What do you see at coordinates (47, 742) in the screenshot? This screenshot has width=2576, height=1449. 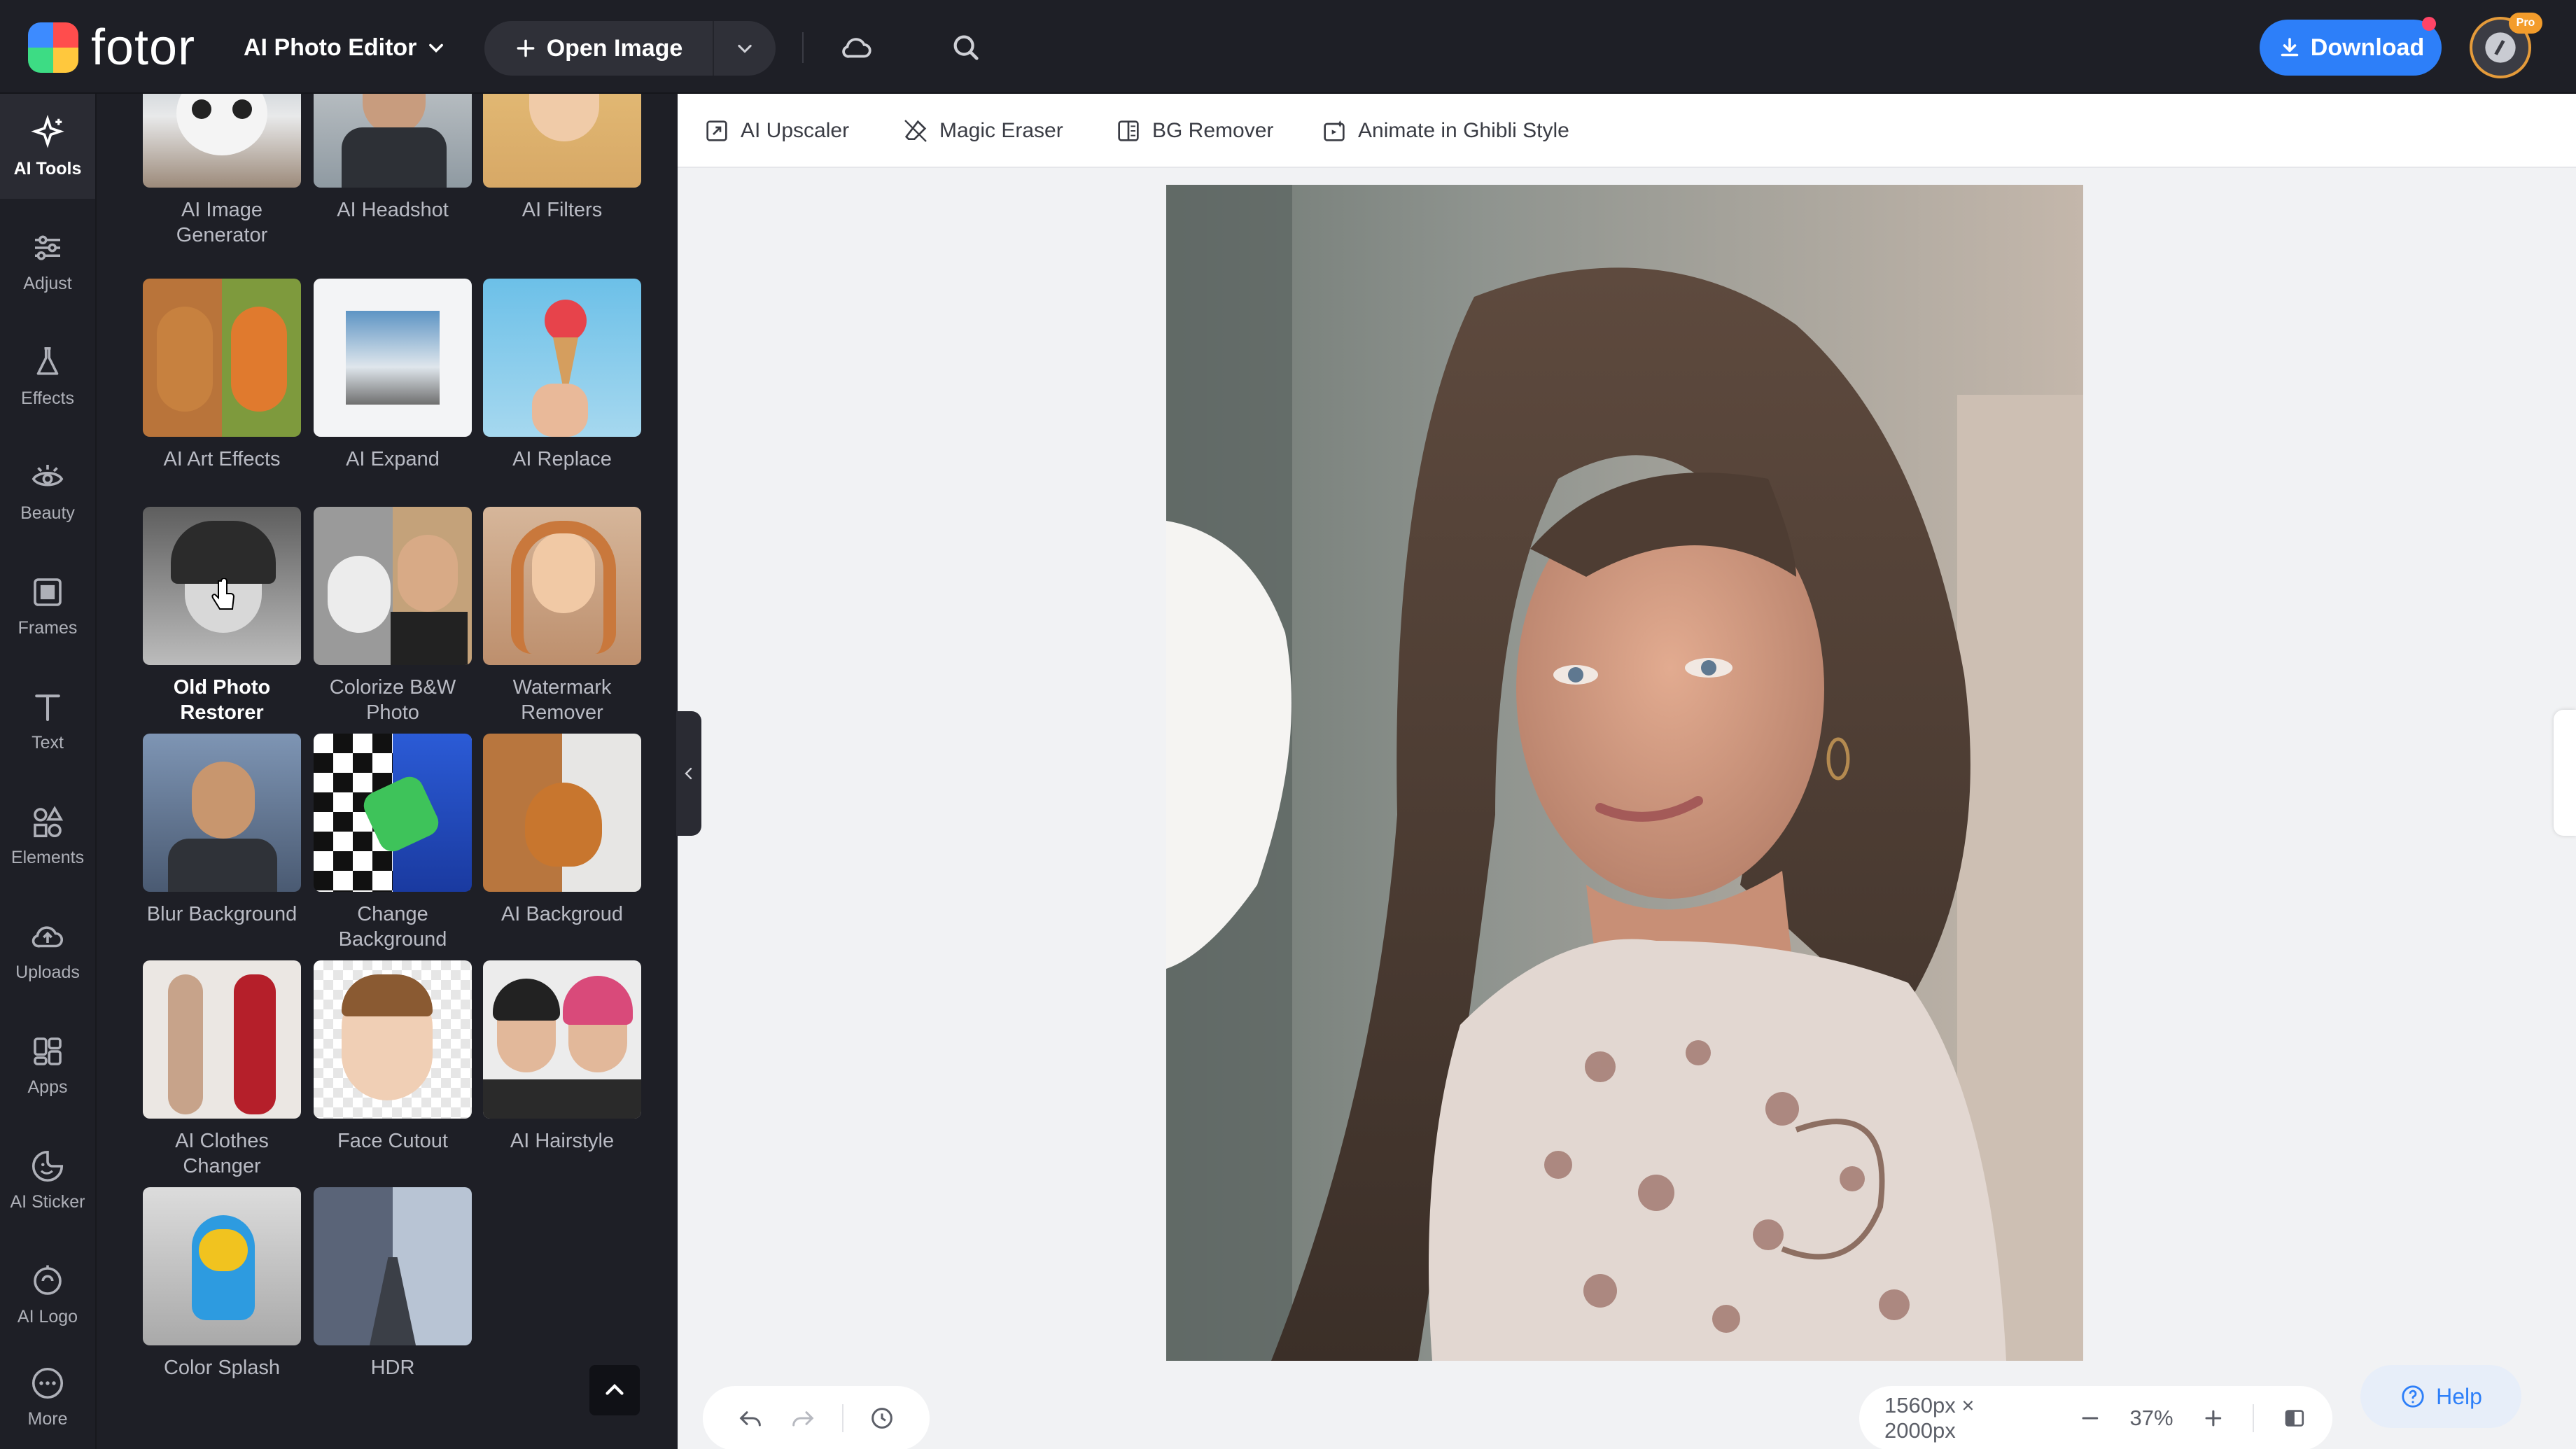 I see `rail-label: Text` at bounding box center [47, 742].